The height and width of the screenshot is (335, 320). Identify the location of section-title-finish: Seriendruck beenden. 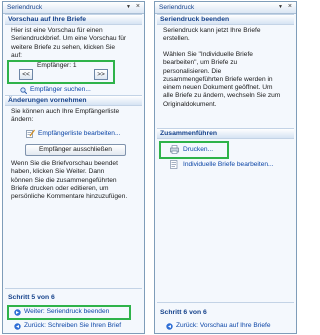
(225, 19).